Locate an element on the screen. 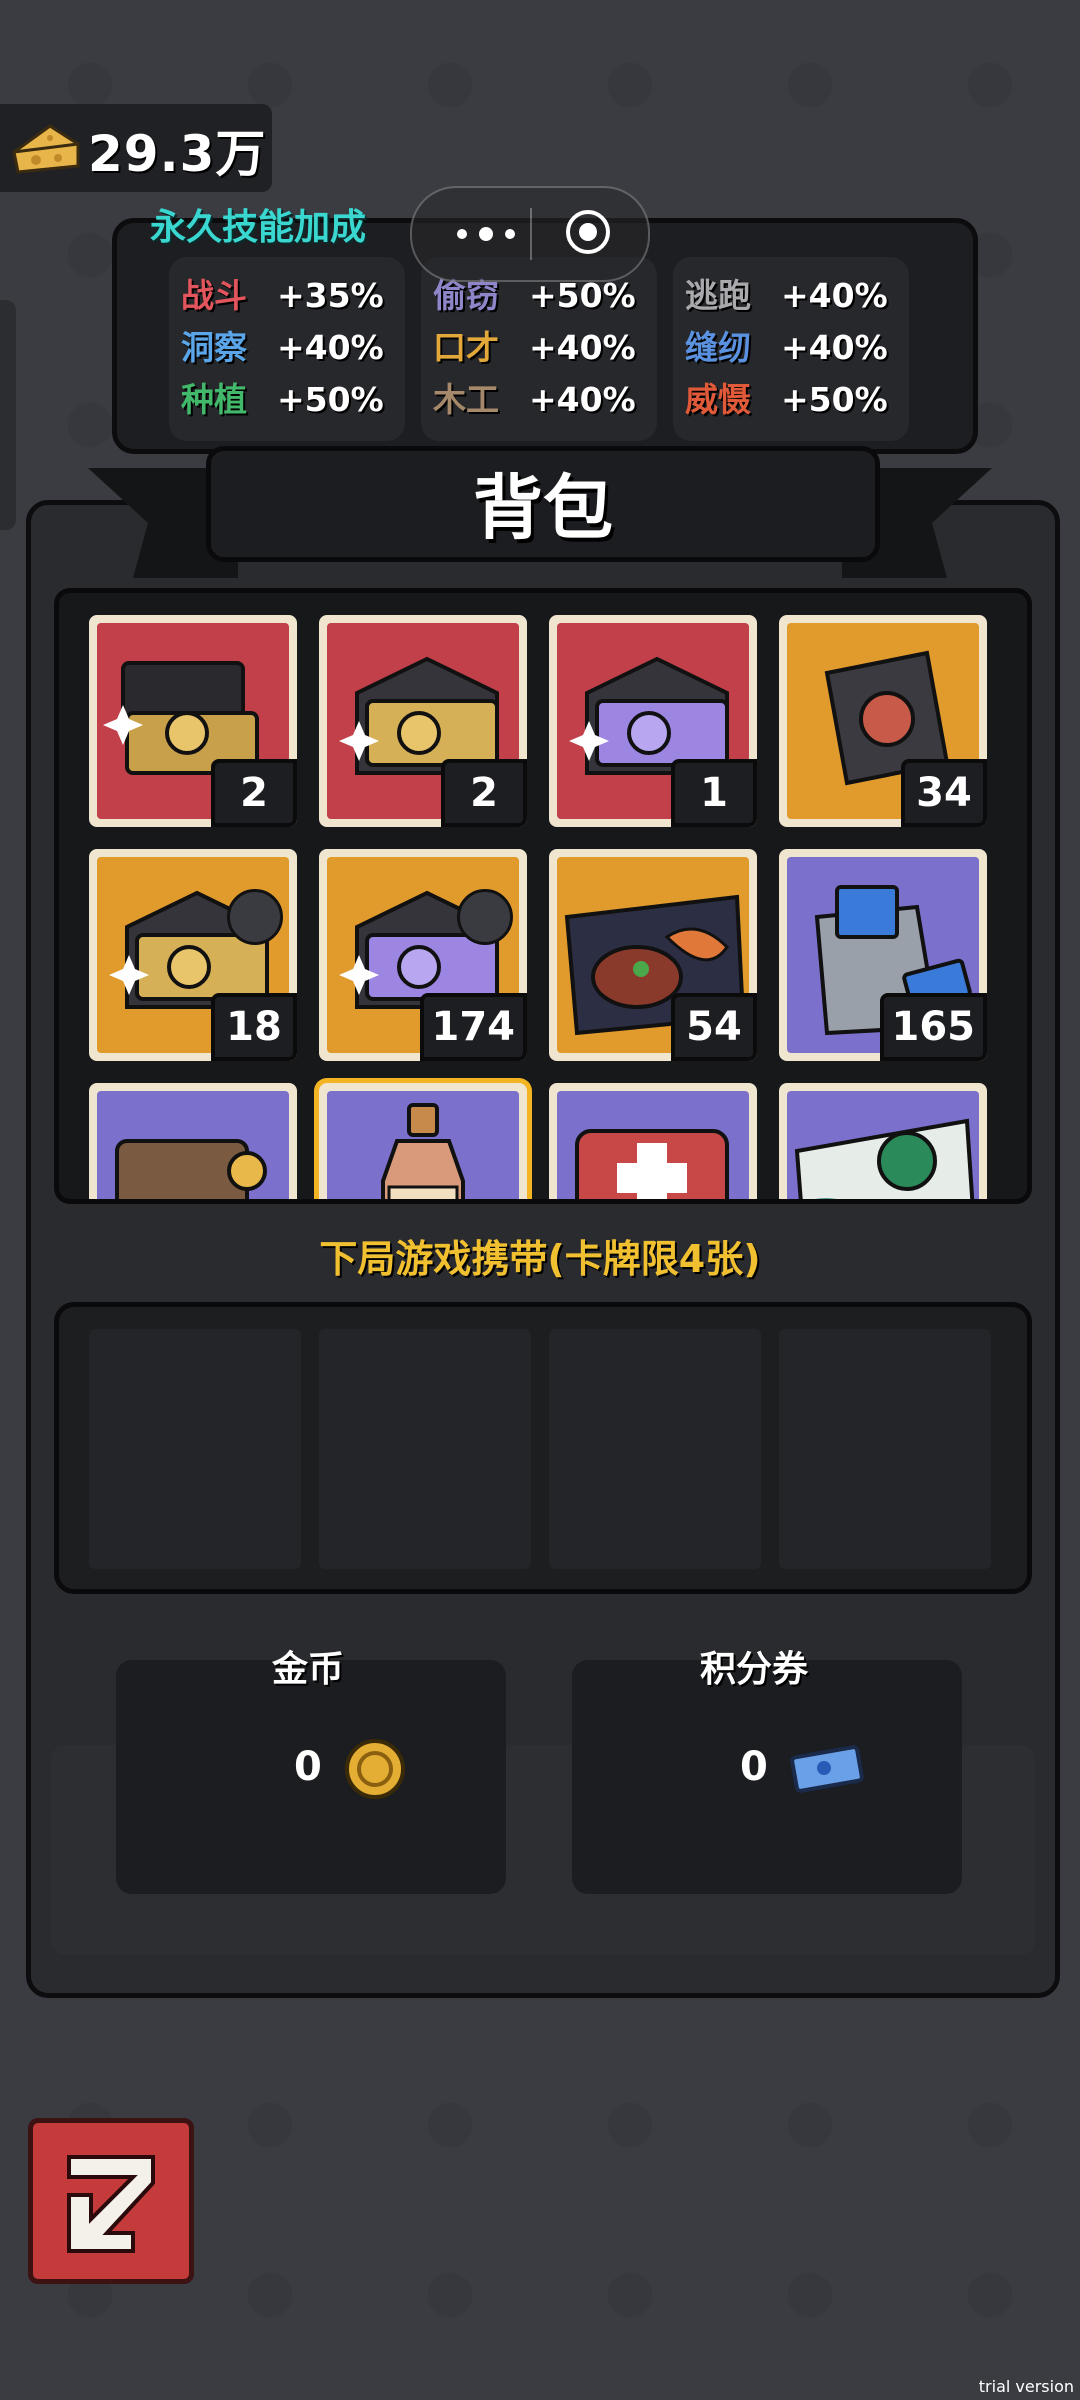  item-count: 174 is located at coordinates (473, 1027).